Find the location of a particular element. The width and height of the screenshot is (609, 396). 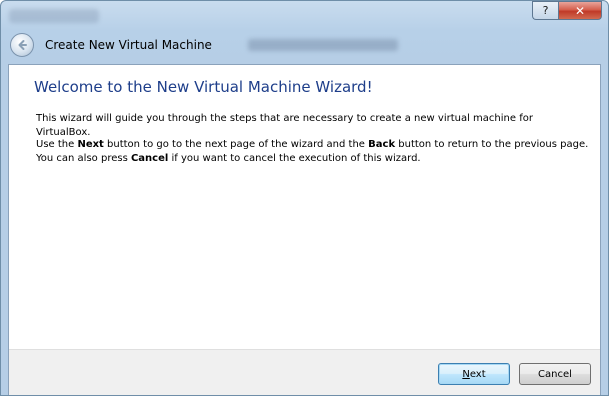

back-button is located at coordinates (22, 45).